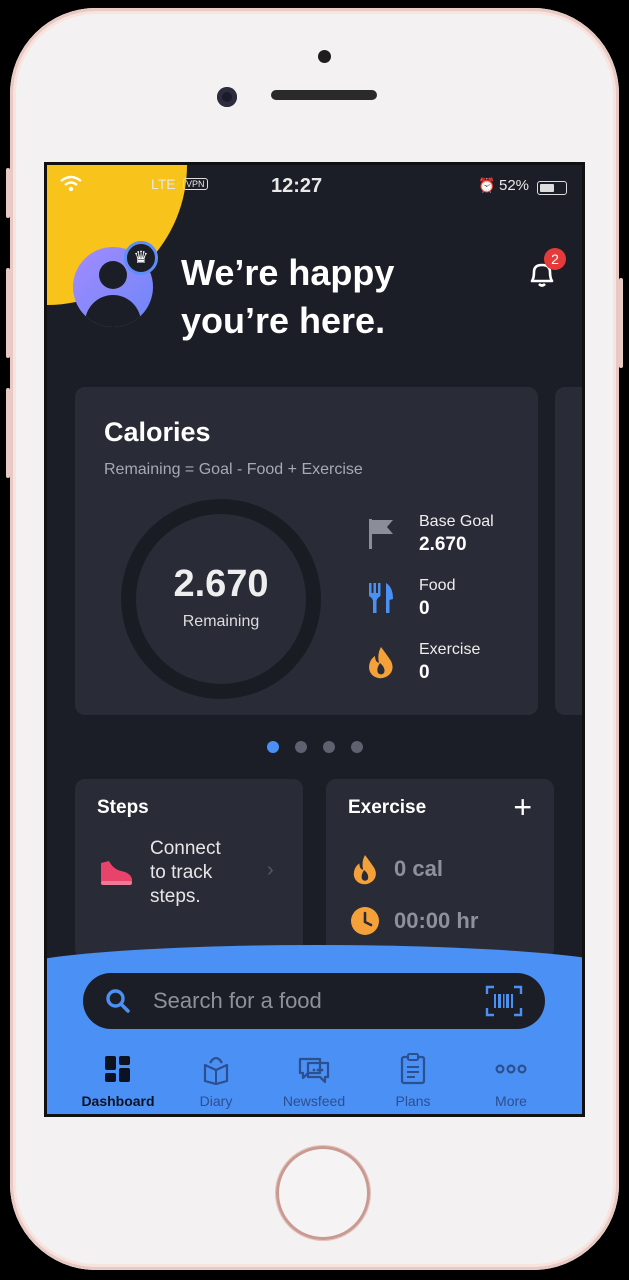  Describe the element at coordinates (157, 432) in the screenshot. I see `calories-title: Calories` at that location.